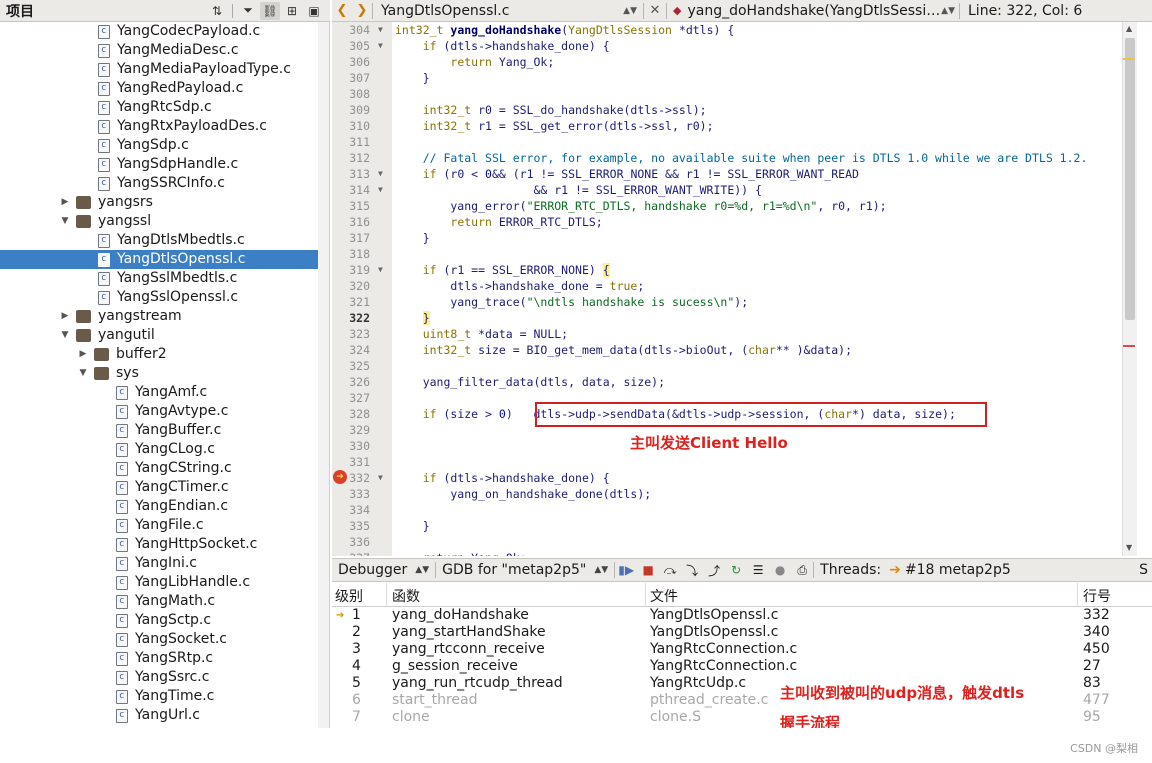 The width and height of the screenshot is (1152, 763). Describe the element at coordinates (164, 240) in the screenshot. I see `tree-file: YangDtlsMbedtls.c` at that location.